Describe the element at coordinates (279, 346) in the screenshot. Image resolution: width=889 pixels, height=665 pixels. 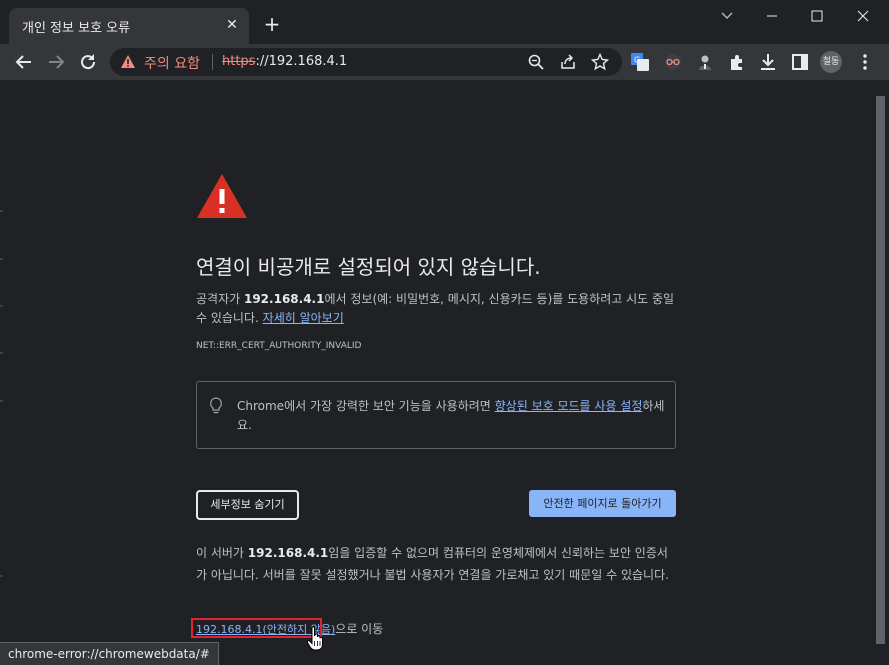
I see `error-code: NET::ERR_CERT_AUTHORITY_INVALID` at that location.